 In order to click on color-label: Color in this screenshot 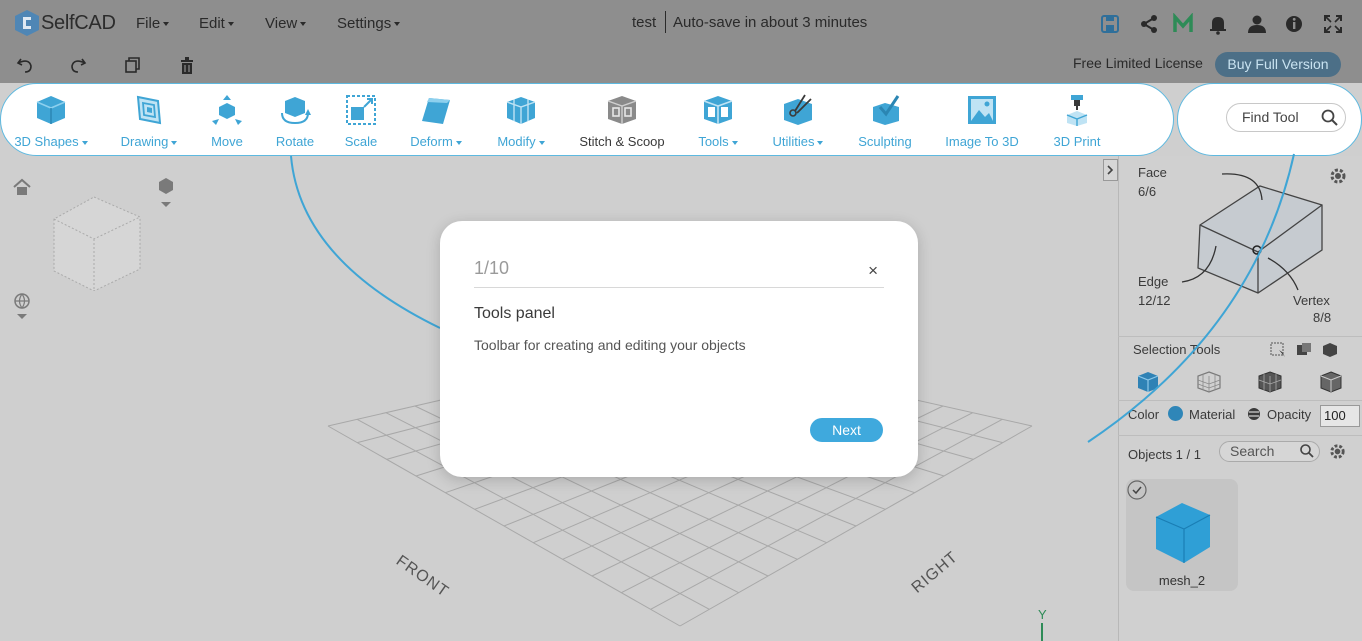, I will do `click(1144, 414)`.